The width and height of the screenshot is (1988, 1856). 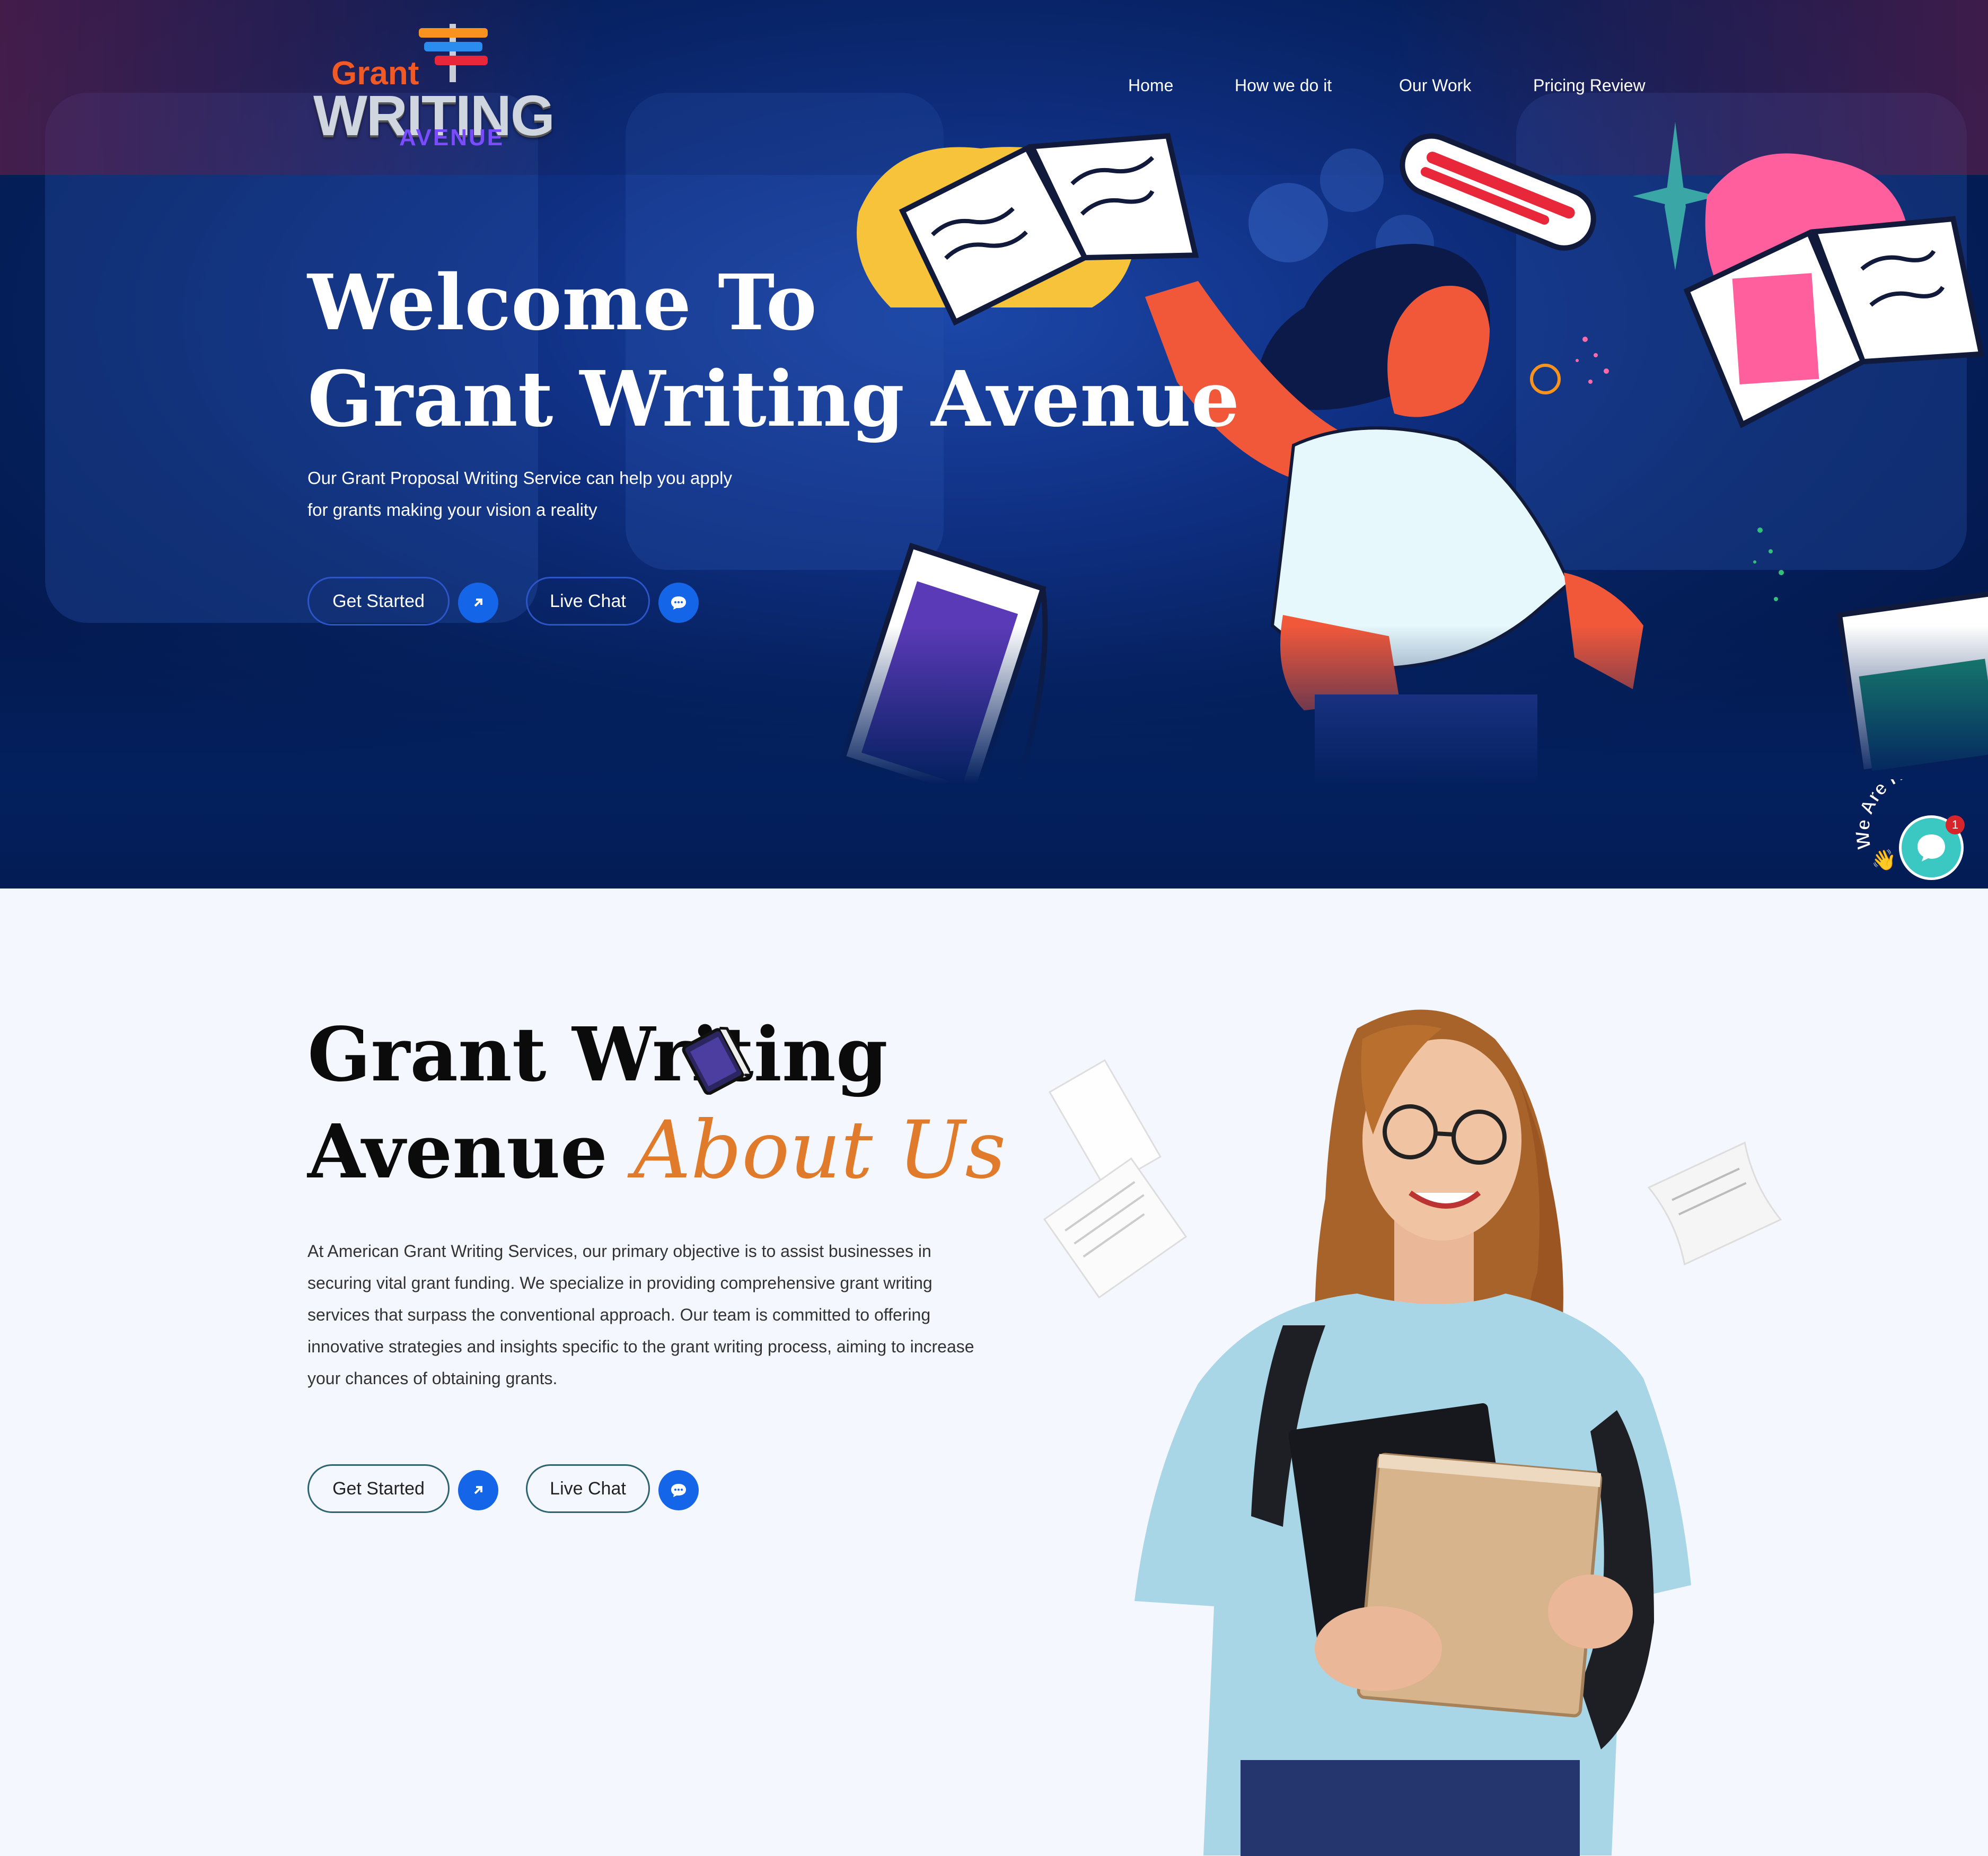 What do you see at coordinates (562, 302) in the screenshot?
I see `hero-title-line1: Welcome To` at bounding box center [562, 302].